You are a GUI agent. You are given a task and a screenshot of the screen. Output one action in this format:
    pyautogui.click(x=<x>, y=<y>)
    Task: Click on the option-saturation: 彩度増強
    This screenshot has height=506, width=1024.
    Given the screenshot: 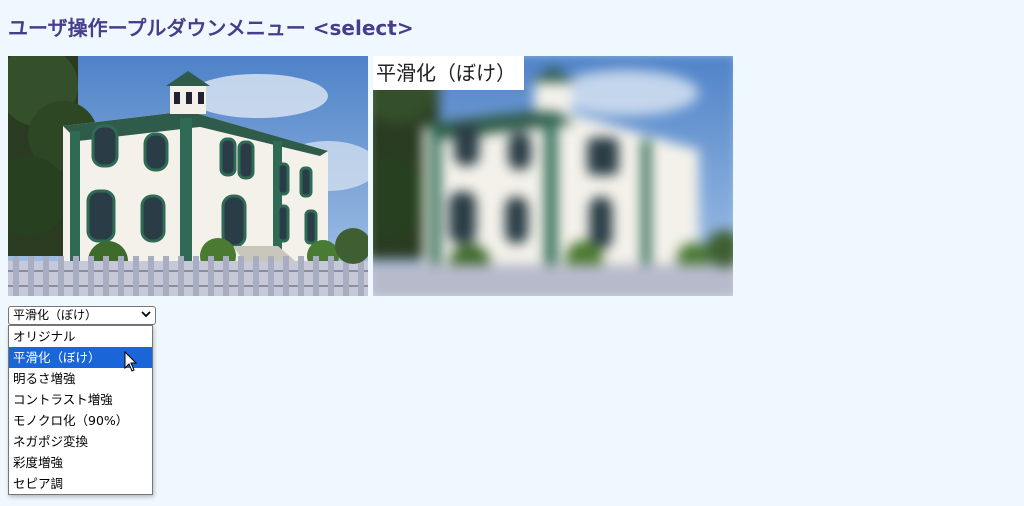 What is the action you would take?
    pyautogui.click(x=80, y=462)
    